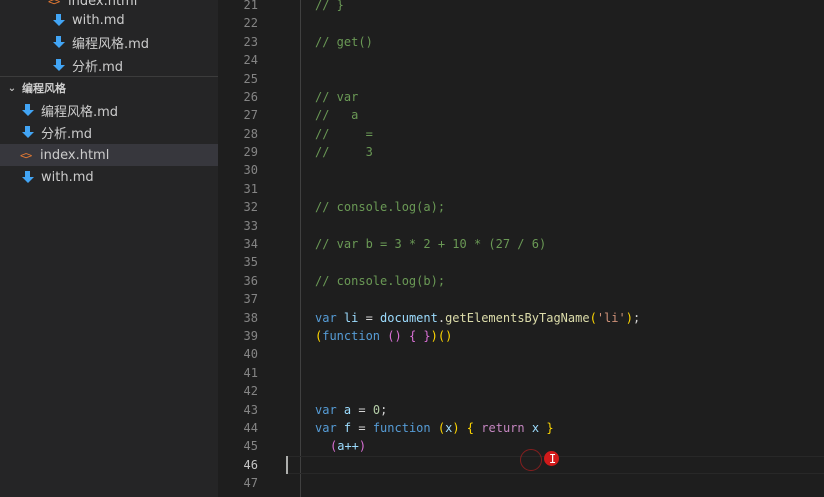 The width and height of the screenshot is (824, 497). What do you see at coordinates (535, 428) in the screenshot?
I see `token-identifier: x` at bounding box center [535, 428].